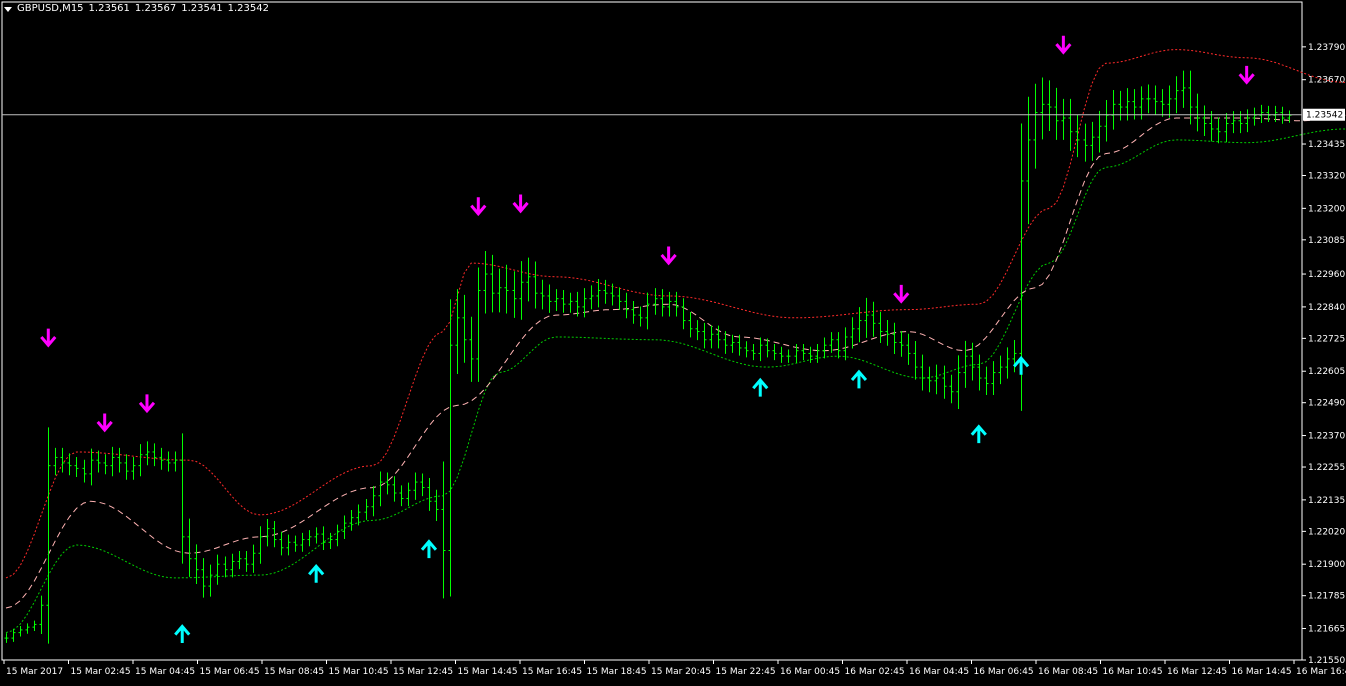 The width and height of the screenshot is (1346, 686). What do you see at coordinates (1326, 661) in the screenshot?
I see `y-tick-label: 1.21550` at bounding box center [1326, 661].